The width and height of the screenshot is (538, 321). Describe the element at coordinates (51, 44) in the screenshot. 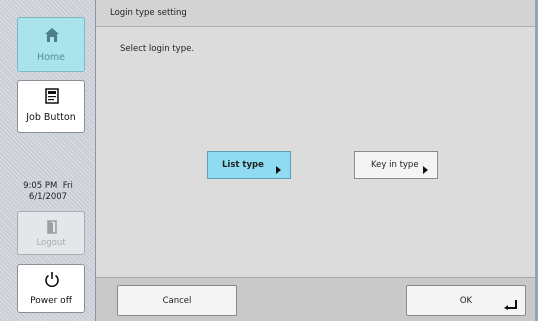

I see `home-button: Home` at that location.